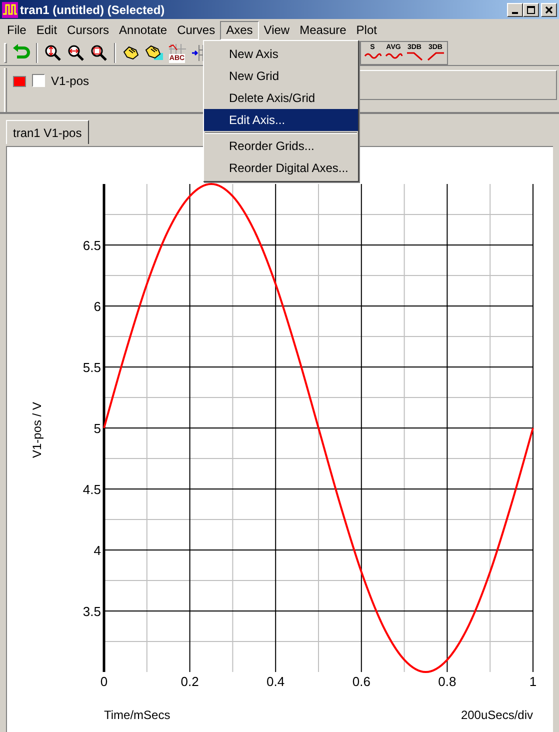 The width and height of the screenshot is (559, 732). Describe the element at coordinates (21, 53) in the screenshot. I see `undo-icon` at that location.